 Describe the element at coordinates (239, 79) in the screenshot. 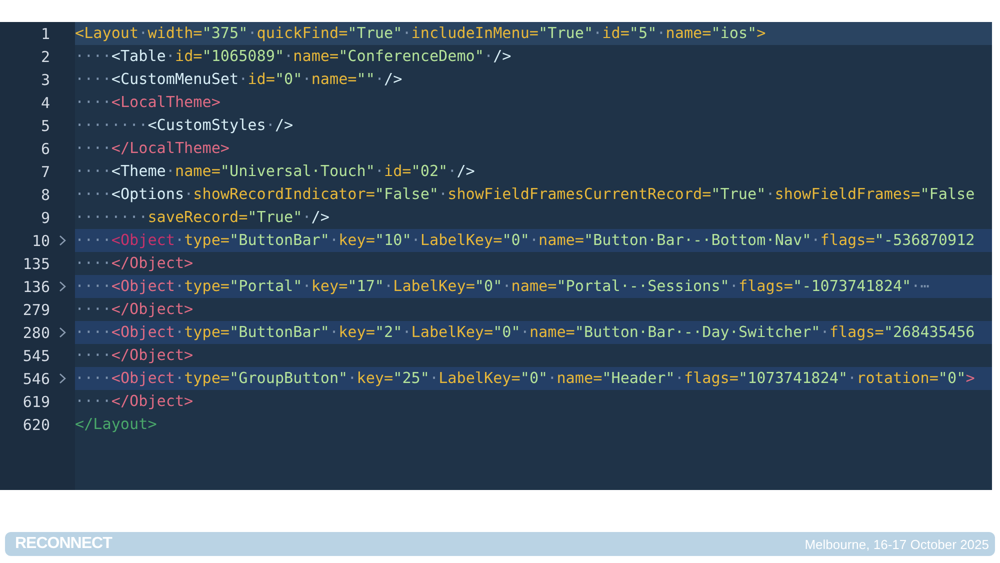

I see `code-line: ····<CustomMenuSet·id="0"·name=""·/>` at that location.